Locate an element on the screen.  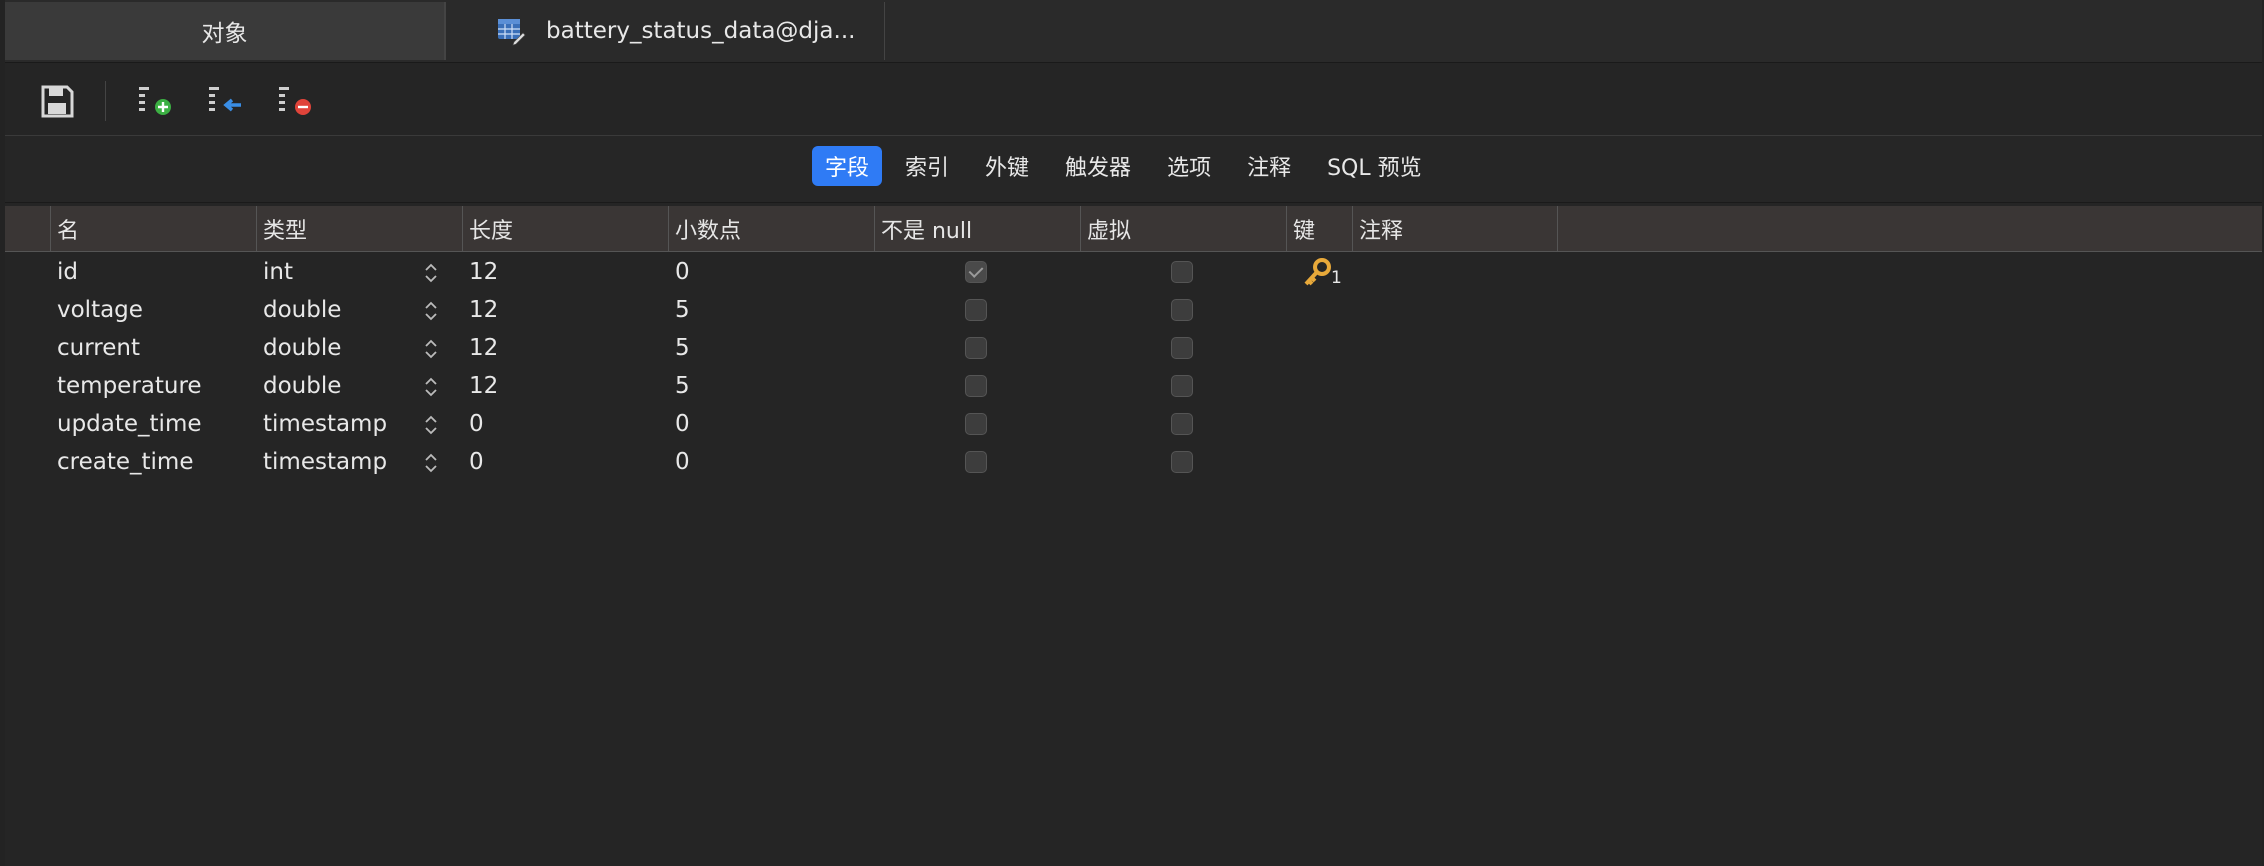
table-row: create_time timestamp 0 0 is located at coordinates (1133, 462).